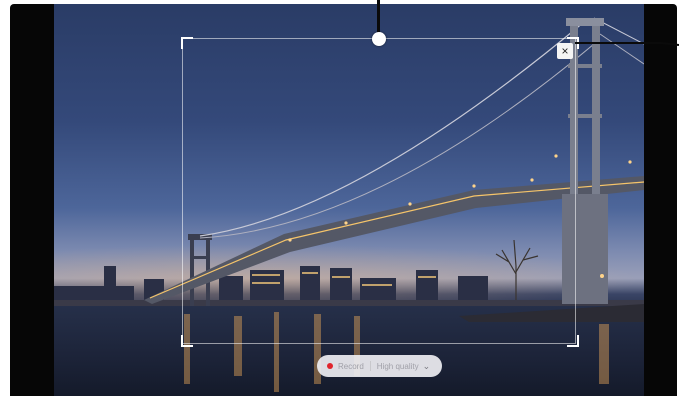 The height and width of the screenshot is (396, 679). What do you see at coordinates (427, 366) in the screenshot?
I see `chevron-down-icon: ⌄` at bounding box center [427, 366].